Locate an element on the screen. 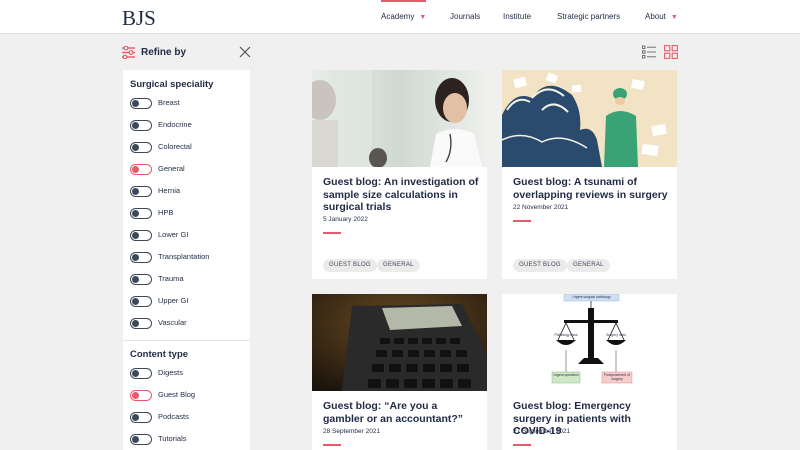  logo: BJS is located at coordinates (139, 18).